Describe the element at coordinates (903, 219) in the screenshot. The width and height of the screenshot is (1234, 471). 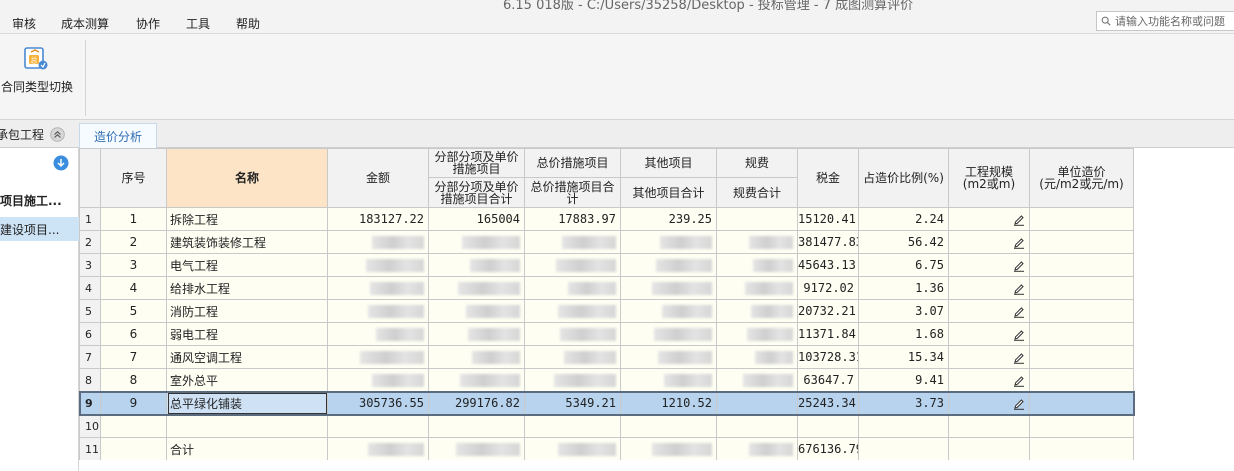
I see `cell-ratio: 2.24` at that location.